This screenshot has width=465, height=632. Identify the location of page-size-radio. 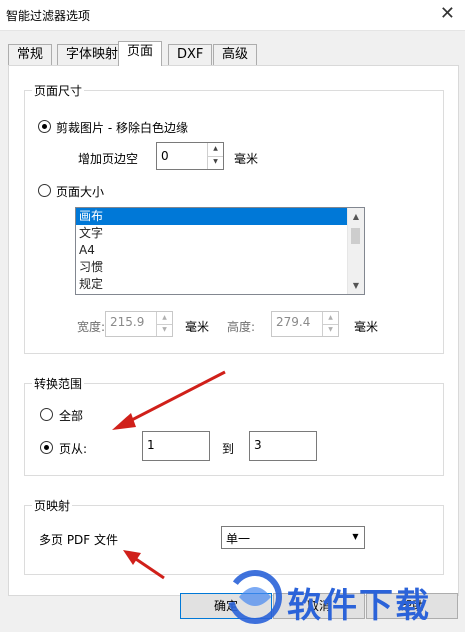
(44, 190).